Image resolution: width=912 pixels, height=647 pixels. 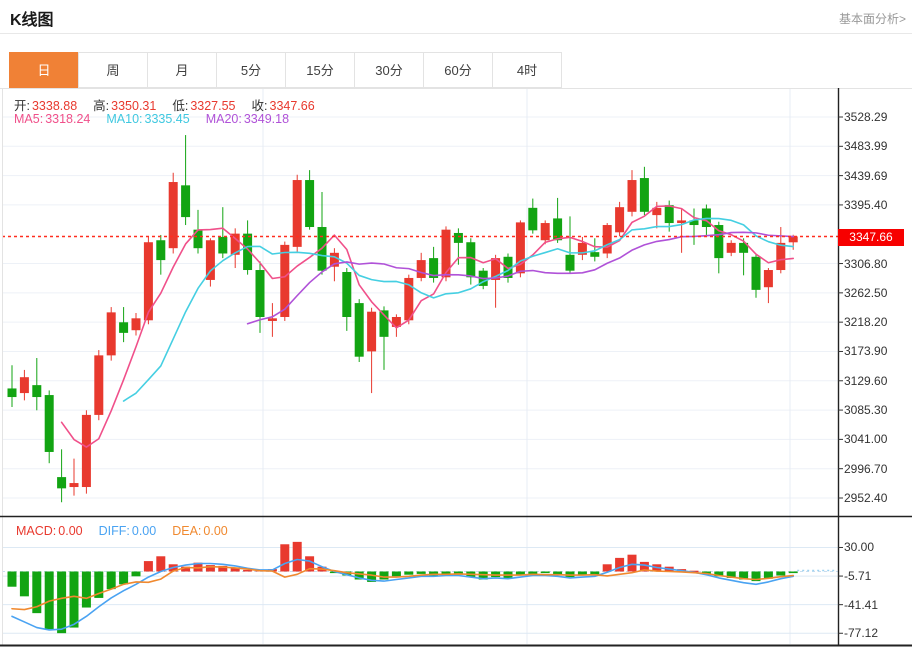 I want to click on legend-label-2: DEA:, so click(x=187, y=531).